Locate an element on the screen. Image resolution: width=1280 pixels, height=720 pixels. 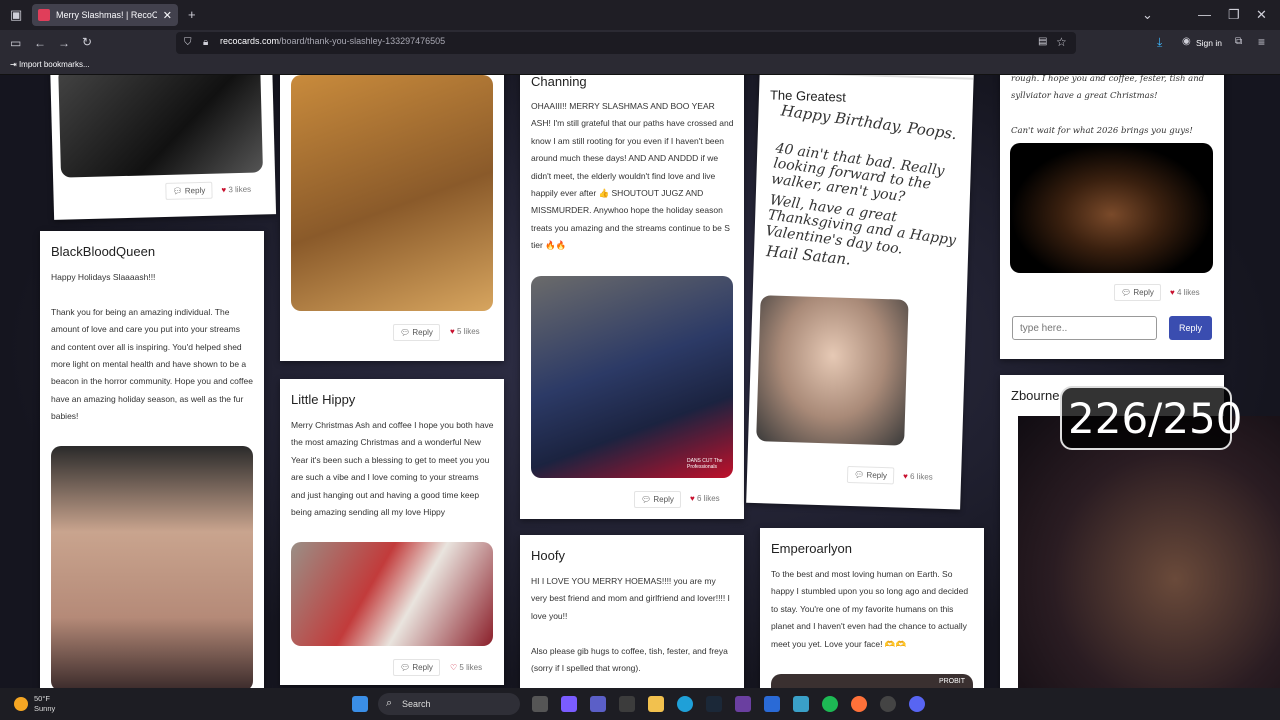
close-window-icon: ✕ is located at coordinates (1261, 15).